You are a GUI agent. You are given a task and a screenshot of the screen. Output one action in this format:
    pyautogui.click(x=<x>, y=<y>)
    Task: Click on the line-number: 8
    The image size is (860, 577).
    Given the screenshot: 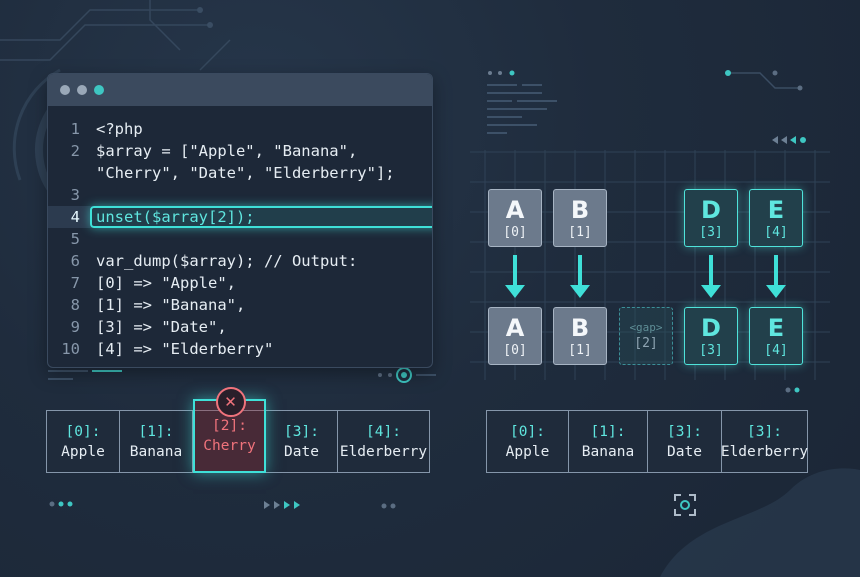 What is the action you would take?
    pyautogui.click(x=75, y=305)
    